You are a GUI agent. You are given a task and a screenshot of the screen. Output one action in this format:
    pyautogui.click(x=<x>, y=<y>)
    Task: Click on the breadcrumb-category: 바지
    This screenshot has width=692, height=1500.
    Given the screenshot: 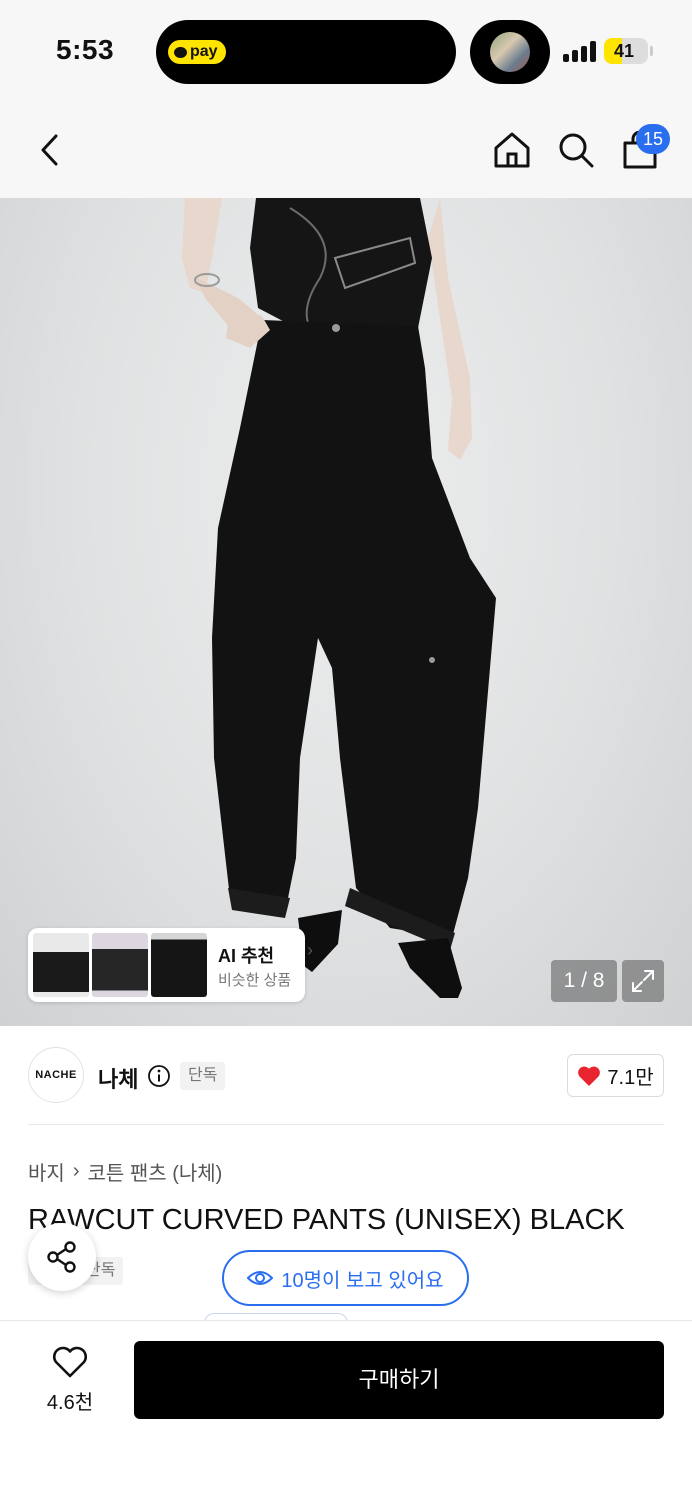 What is the action you would take?
    pyautogui.click(x=46, y=1171)
    